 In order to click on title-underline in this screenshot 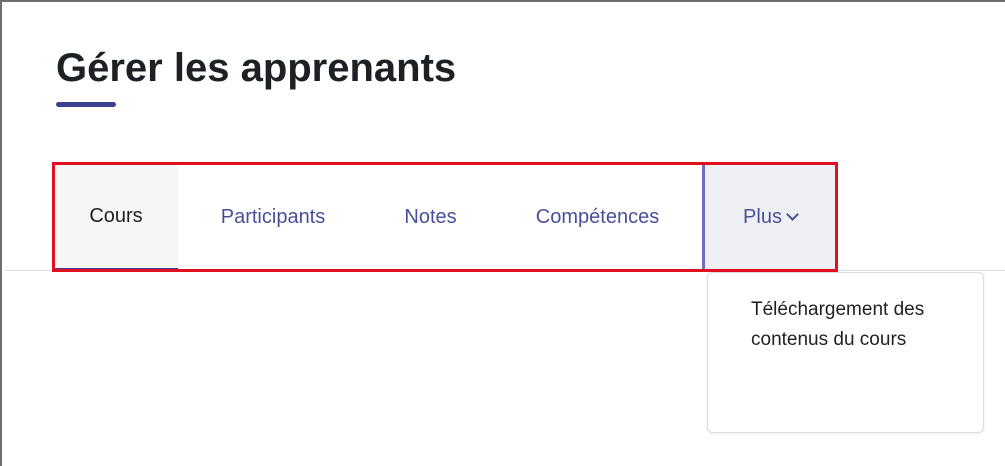, I will do `click(86, 104)`.